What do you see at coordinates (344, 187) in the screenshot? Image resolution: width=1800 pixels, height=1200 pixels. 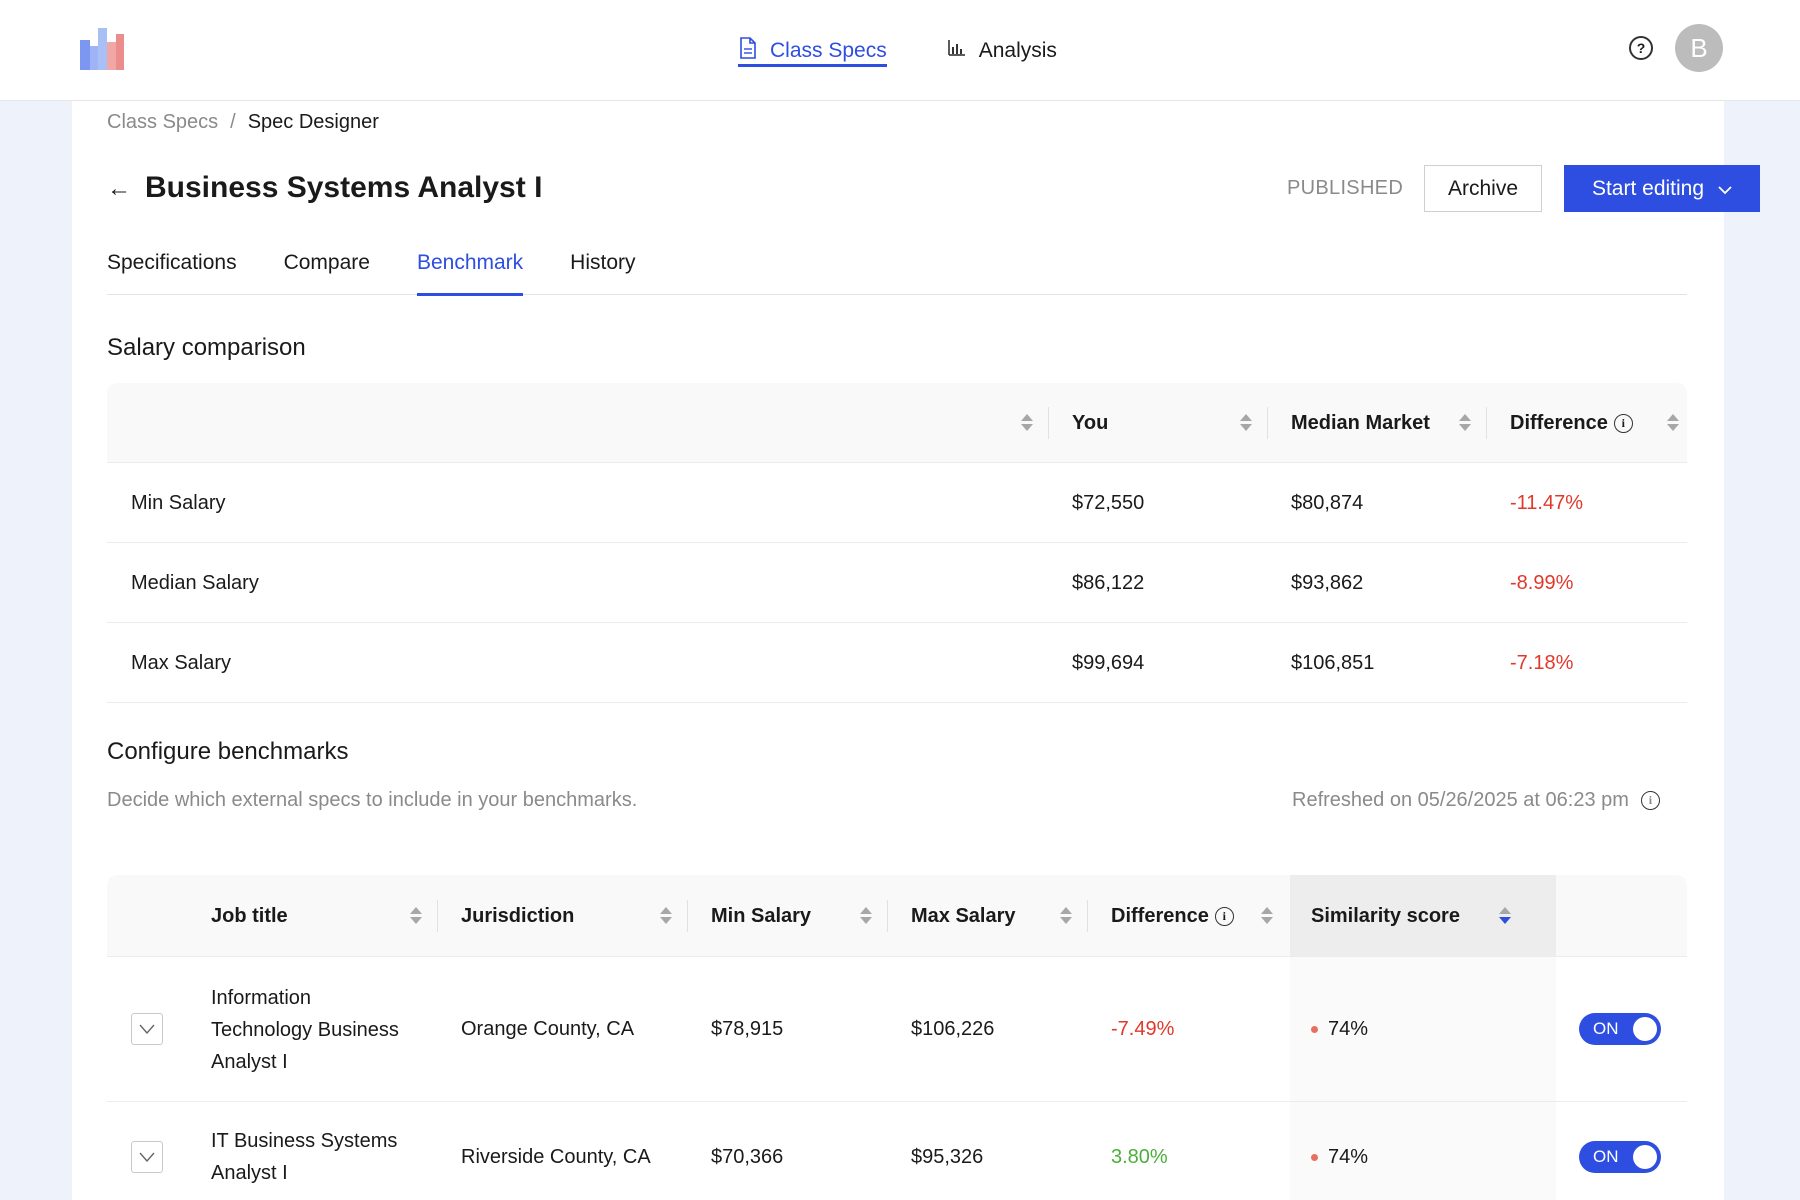 I see `page-title: Business Systems Analyst I` at bounding box center [344, 187].